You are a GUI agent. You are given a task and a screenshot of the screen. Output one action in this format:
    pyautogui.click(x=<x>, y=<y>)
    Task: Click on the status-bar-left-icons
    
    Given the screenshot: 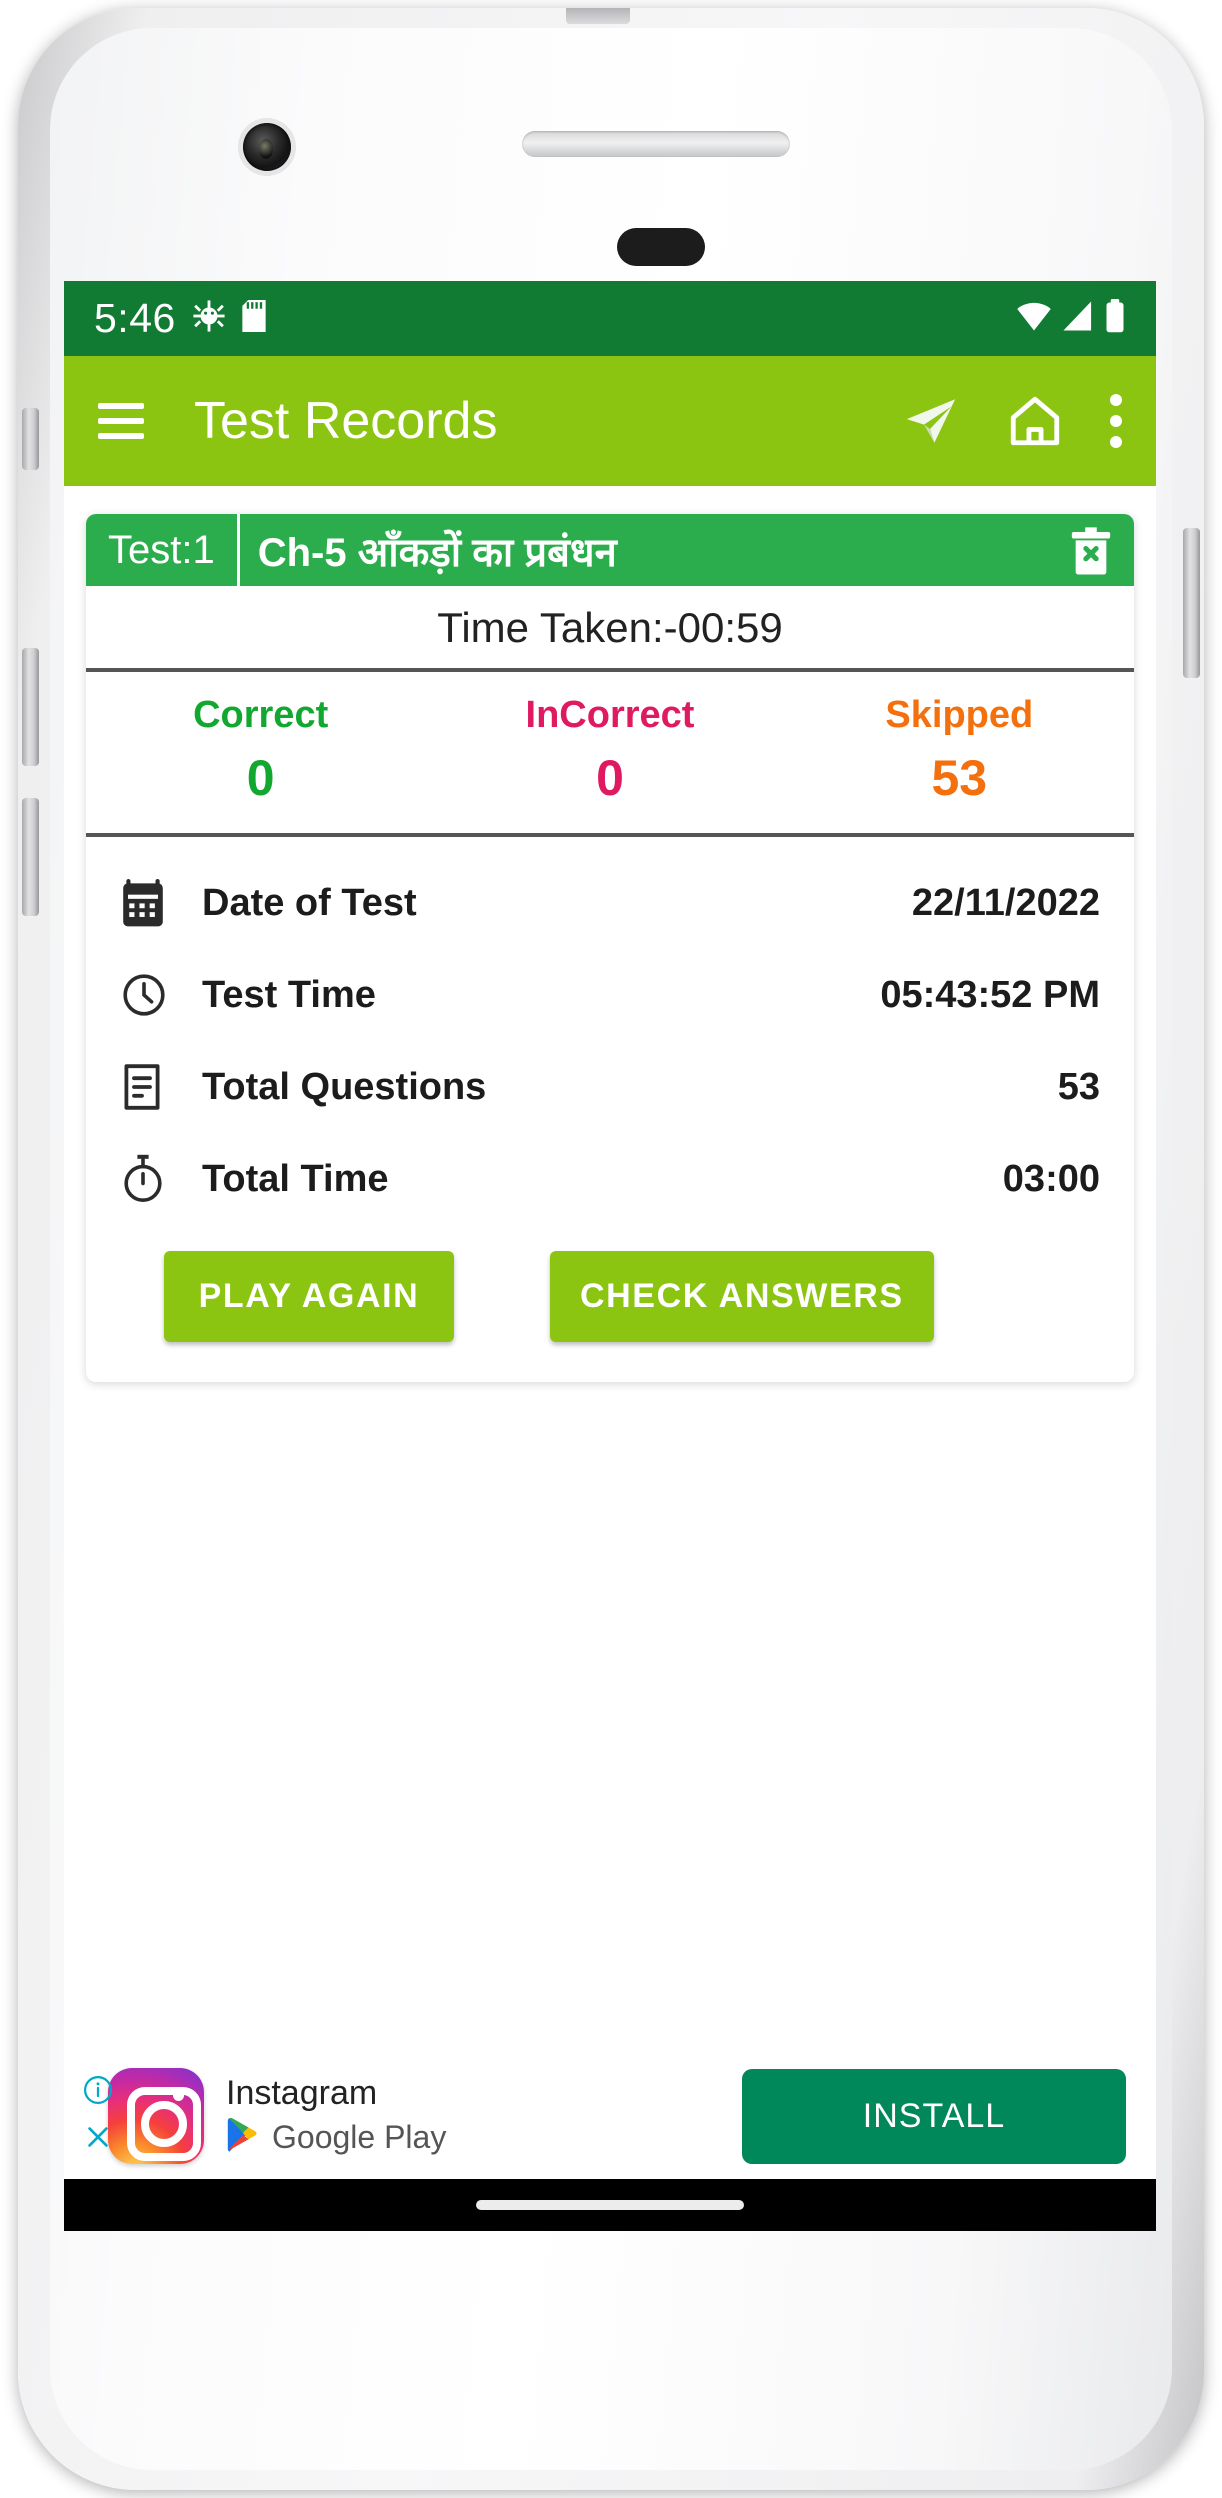 What is the action you would take?
    pyautogui.click(x=229, y=318)
    